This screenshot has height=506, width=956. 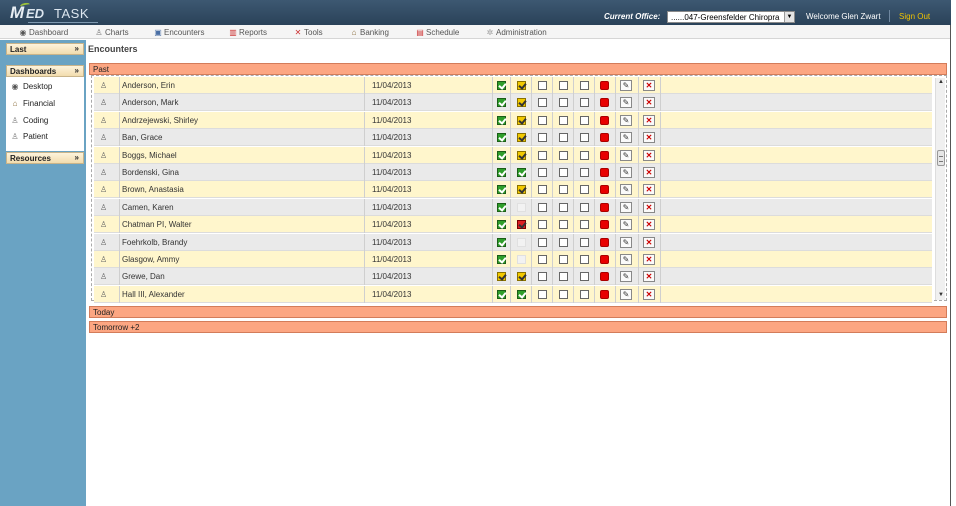 I want to click on sidebar-section-resources: Resources », so click(x=45, y=158).